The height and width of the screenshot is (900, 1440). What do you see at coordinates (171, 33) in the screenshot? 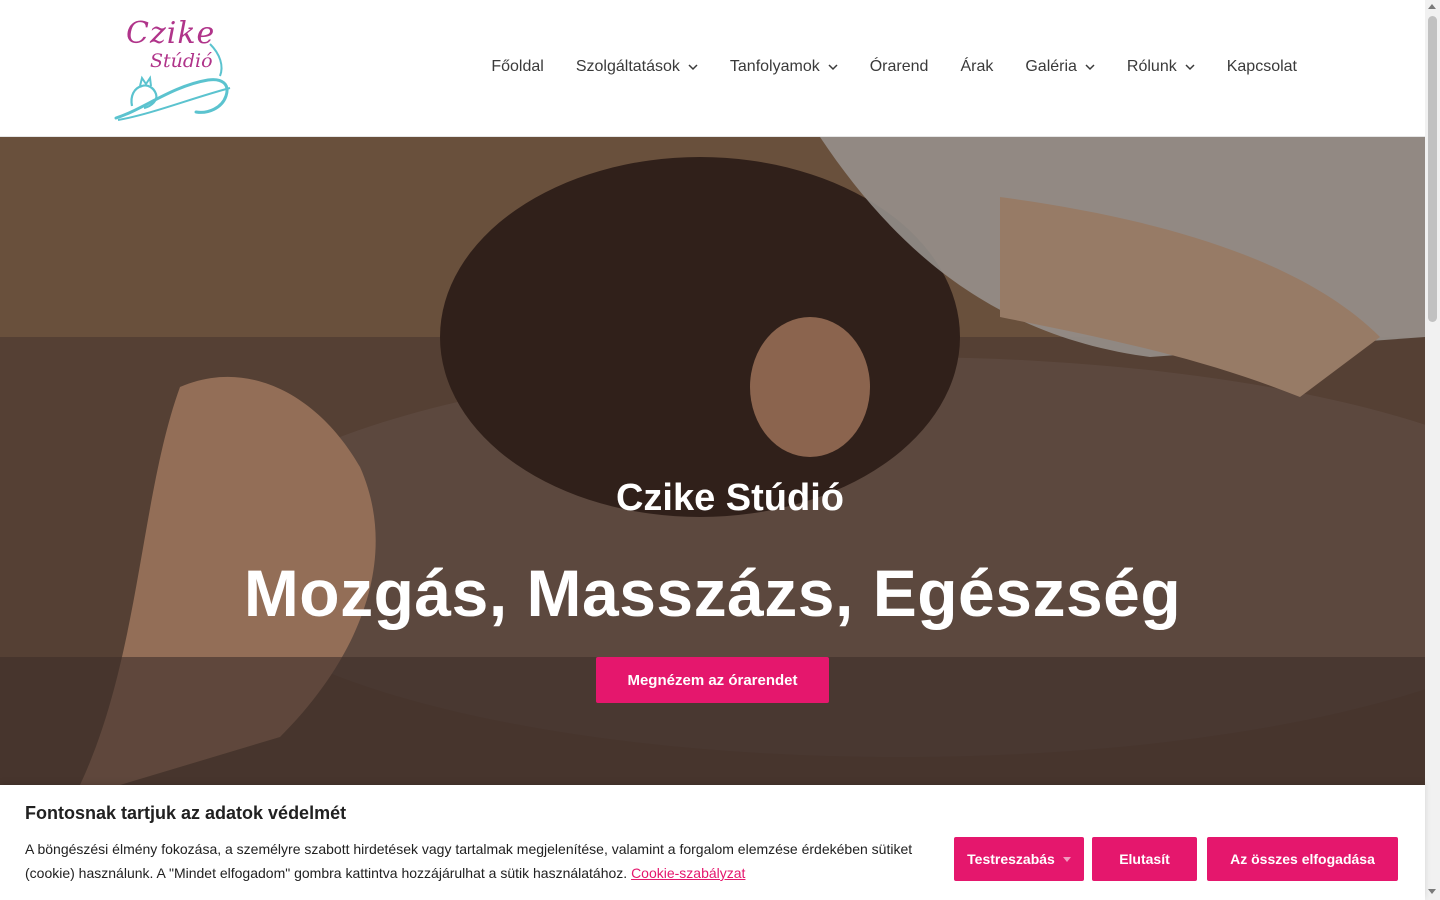
I see `logo-text-czike: Czike` at bounding box center [171, 33].